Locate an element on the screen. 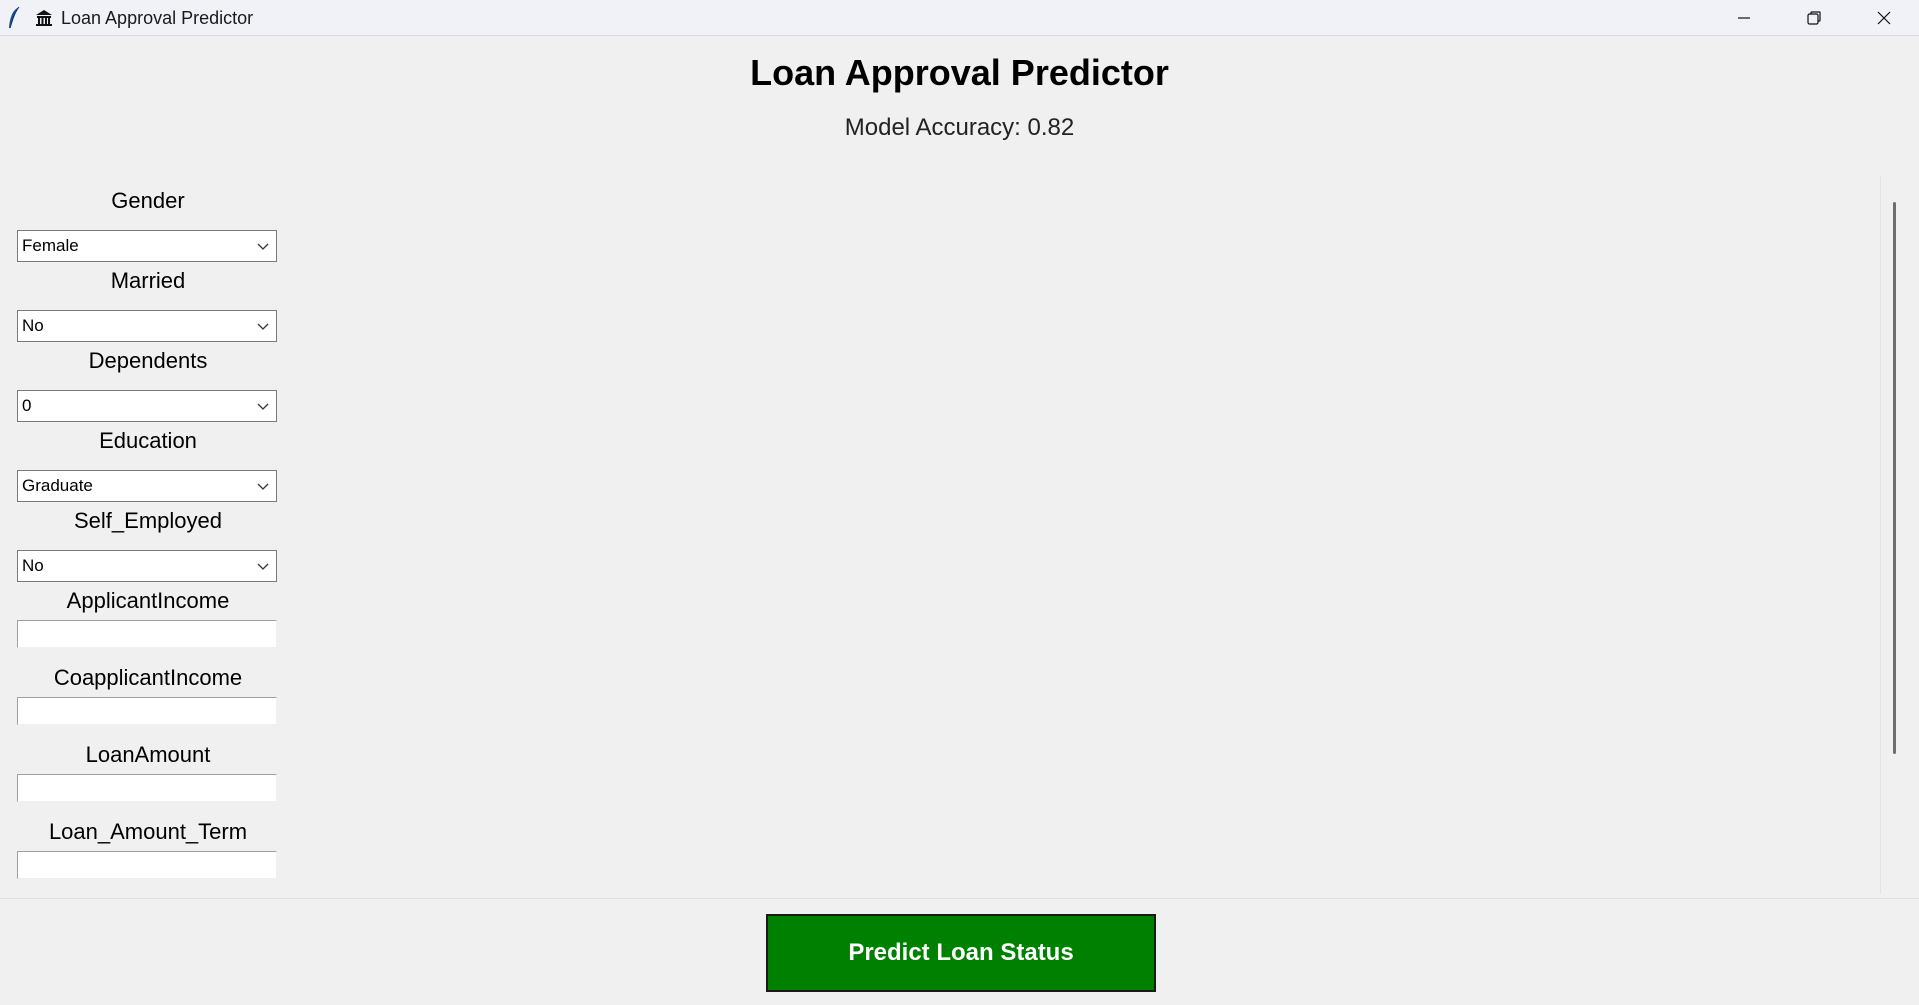  close-icon is located at coordinates (1884, 18).